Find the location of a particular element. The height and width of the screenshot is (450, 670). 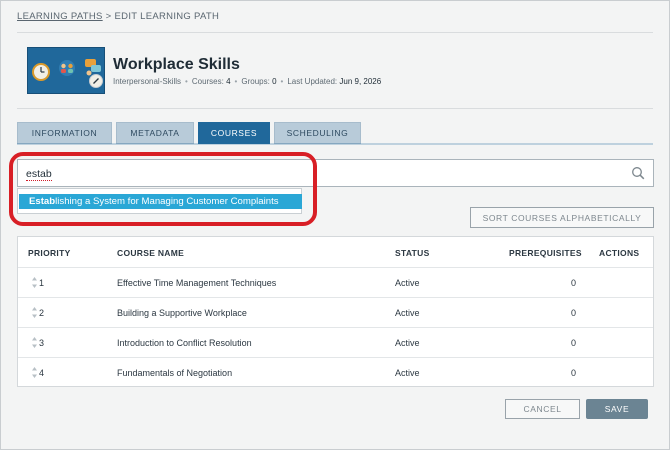

tab-courses: COURSES is located at coordinates (234, 133).